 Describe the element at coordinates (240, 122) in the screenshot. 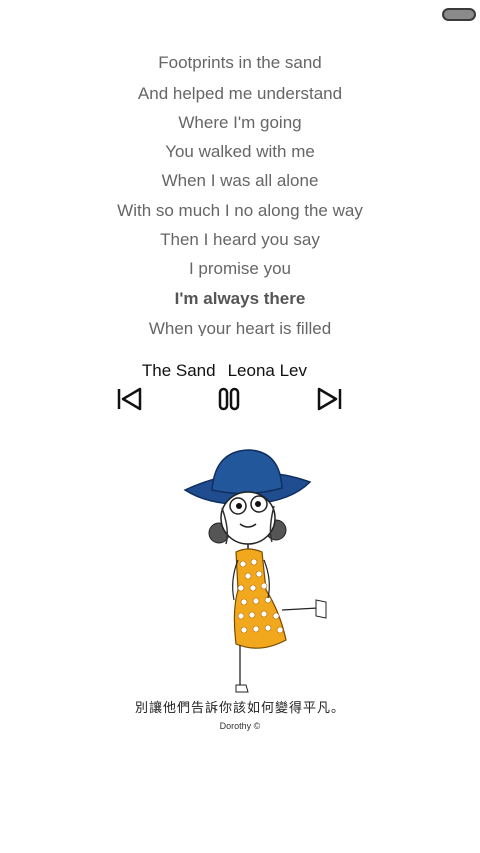

I see `lyric-line: Where I'm going` at that location.